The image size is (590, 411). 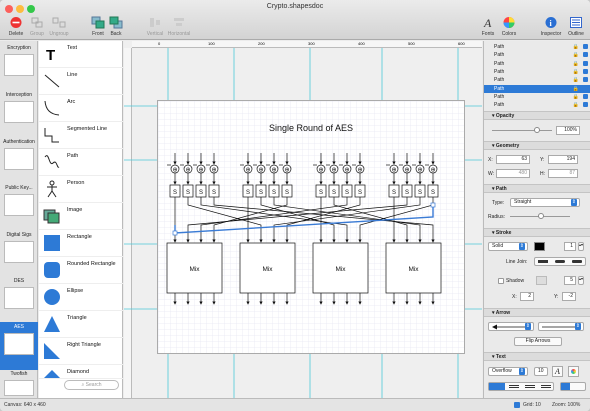 I want to click on arrow-end-select: ⇕, so click(x=561, y=326).